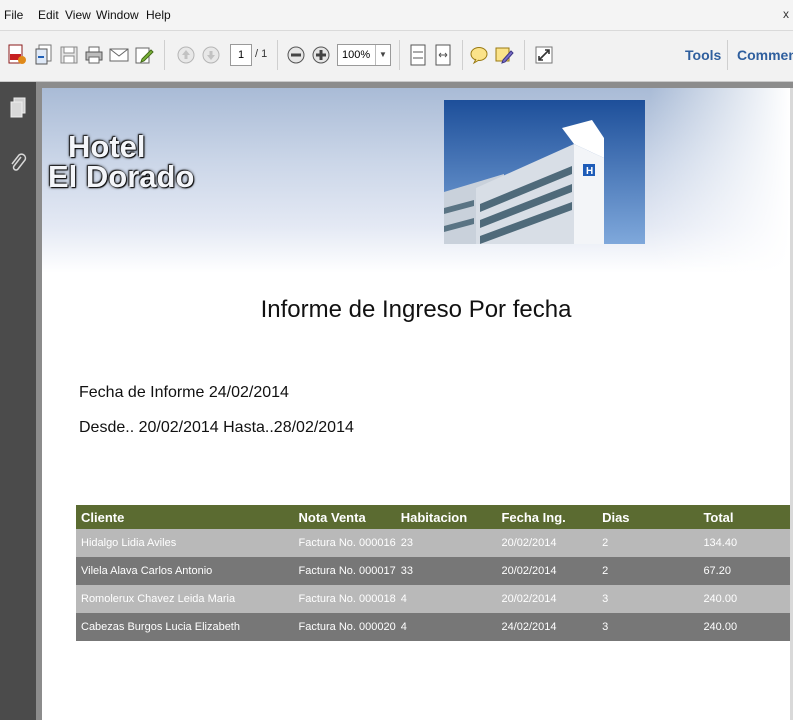 This screenshot has width=793, height=720. Describe the element at coordinates (211, 55) in the screenshot. I see `next-page-icon` at that location.